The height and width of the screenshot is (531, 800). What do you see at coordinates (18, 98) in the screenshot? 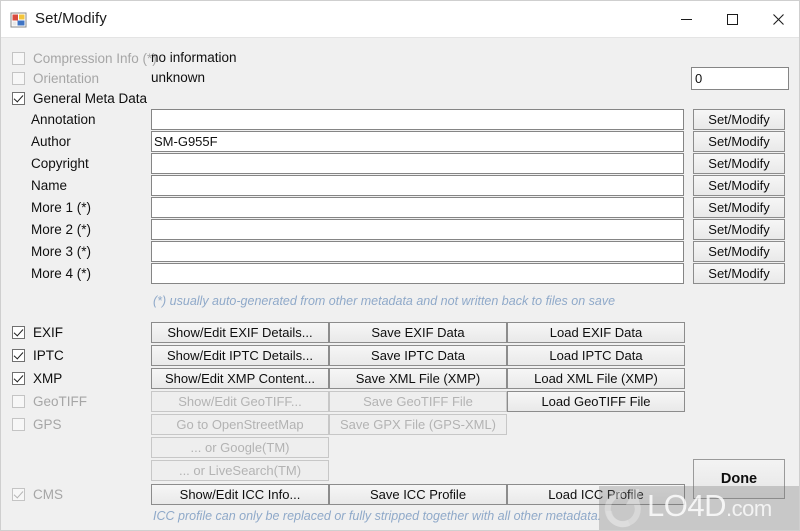
I see `general-meta-data-checkbox-box` at bounding box center [18, 98].